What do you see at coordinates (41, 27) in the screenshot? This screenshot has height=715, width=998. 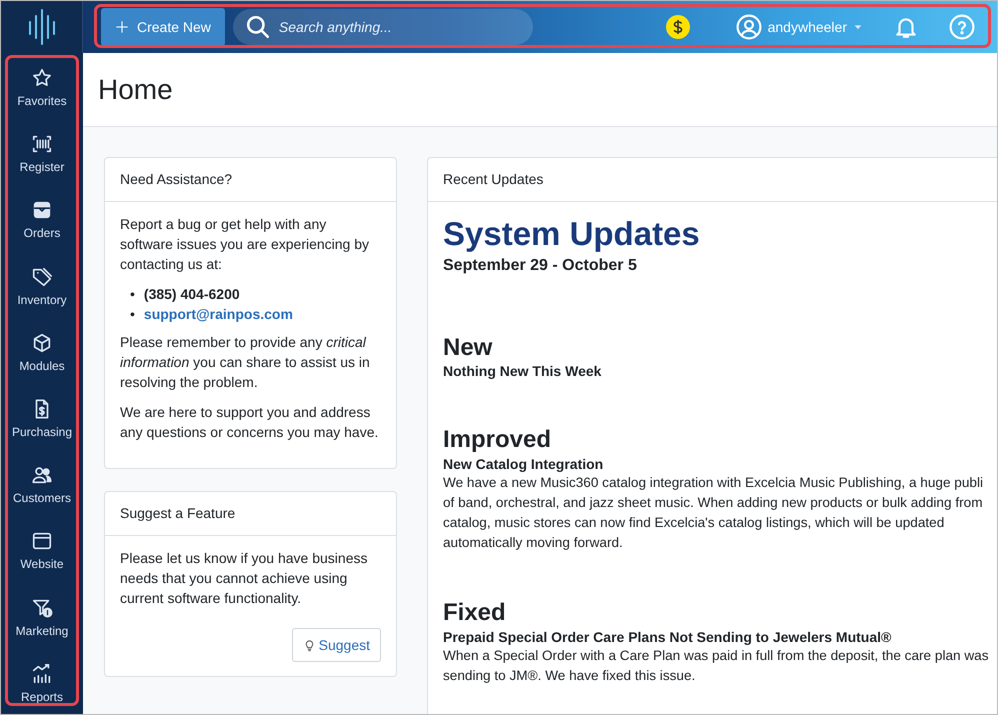 I see `logo-icon` at bounding box center [41, 27].